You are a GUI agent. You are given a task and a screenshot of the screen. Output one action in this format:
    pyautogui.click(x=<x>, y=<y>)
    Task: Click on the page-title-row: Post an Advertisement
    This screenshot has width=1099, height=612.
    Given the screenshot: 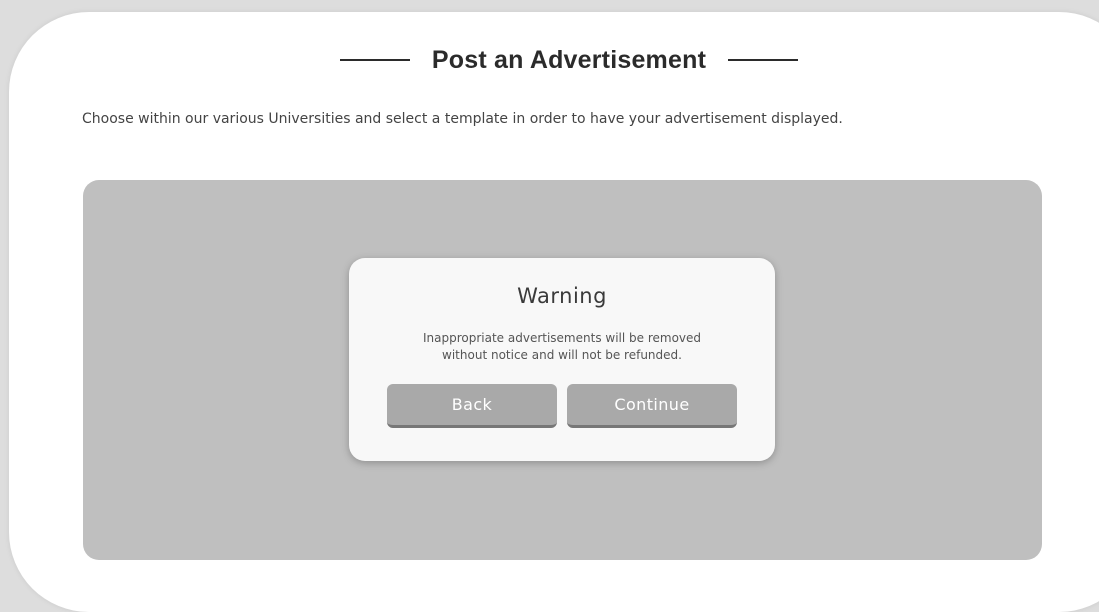 What is the action you would take?
    pyautogui.click(x=554, y=60)
    